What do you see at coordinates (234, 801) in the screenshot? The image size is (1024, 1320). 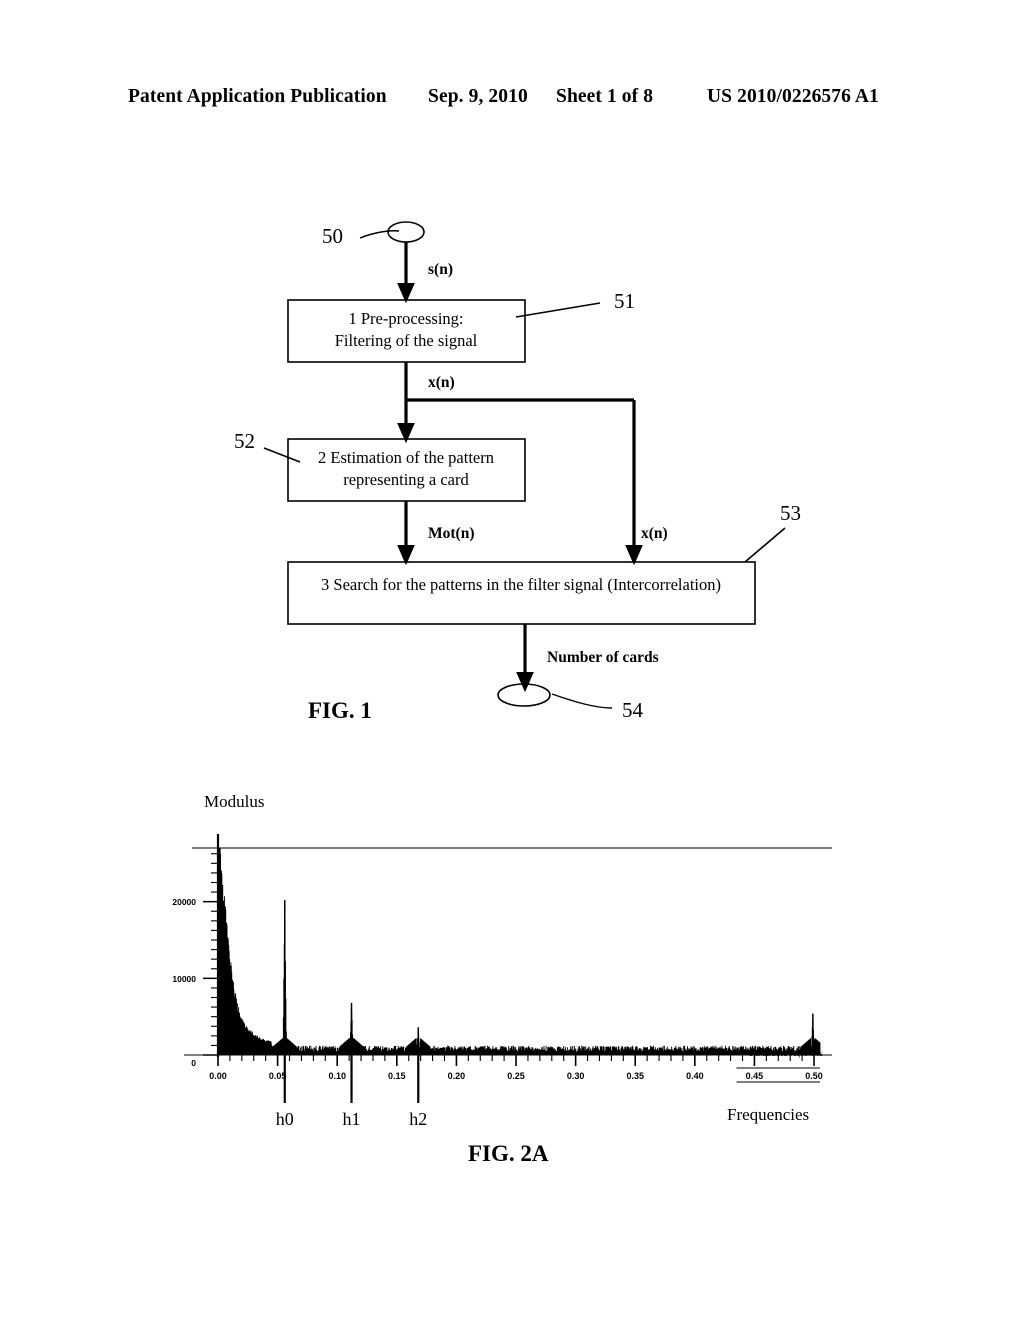 I see `chart-y-axis-title: Modulus` at bounding box center [234, 801].